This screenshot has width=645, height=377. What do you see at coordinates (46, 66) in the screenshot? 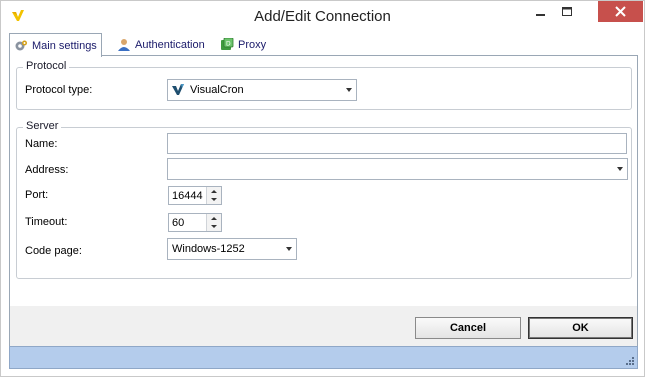
I see `protocol-group-legend: Protocol` at bounding box center [46, 66].